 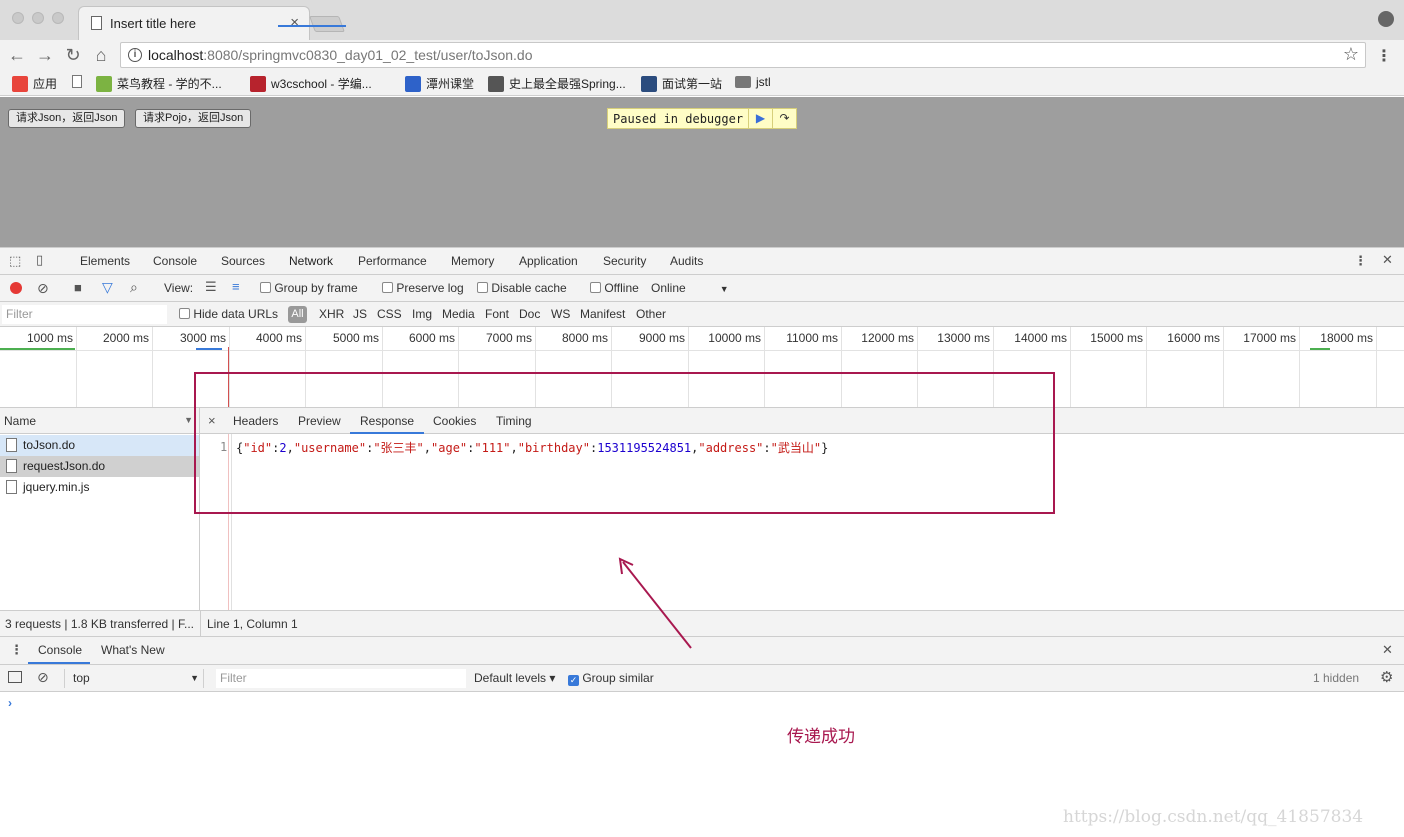 I want to click on preserve-log-checkbox: Preserve log, so click(x=423, y=288).